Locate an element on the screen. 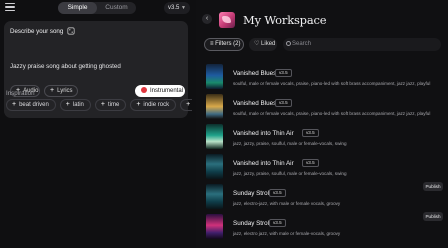 The height and width of the screenshot is (248, 448). tag-label: time is located at coordinates (113, 105).